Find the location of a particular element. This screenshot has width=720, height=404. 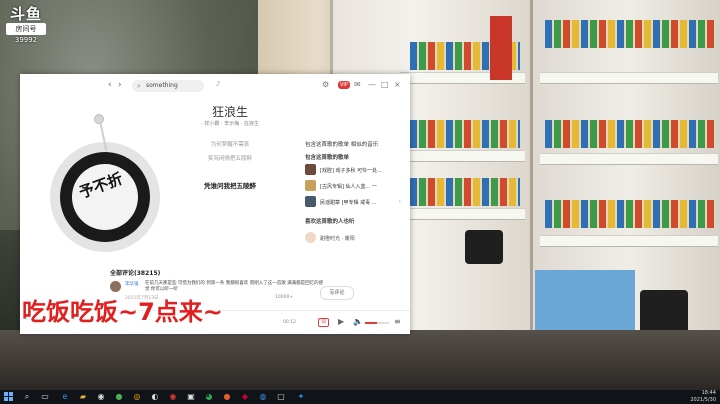

sidebar-heading: 包含这首歌的歌单 相似的音乐 is located at coordinates (341, 144).